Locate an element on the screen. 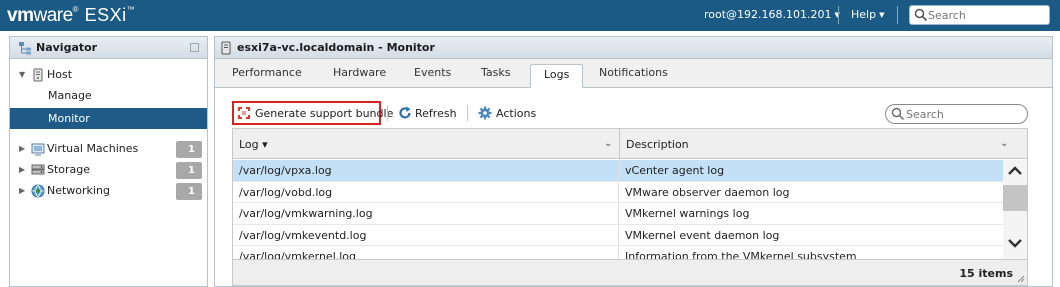 This screenshot has width=1060, height=287. sidebar-item-host: ▼ Host is located at coordinates (108, 75).